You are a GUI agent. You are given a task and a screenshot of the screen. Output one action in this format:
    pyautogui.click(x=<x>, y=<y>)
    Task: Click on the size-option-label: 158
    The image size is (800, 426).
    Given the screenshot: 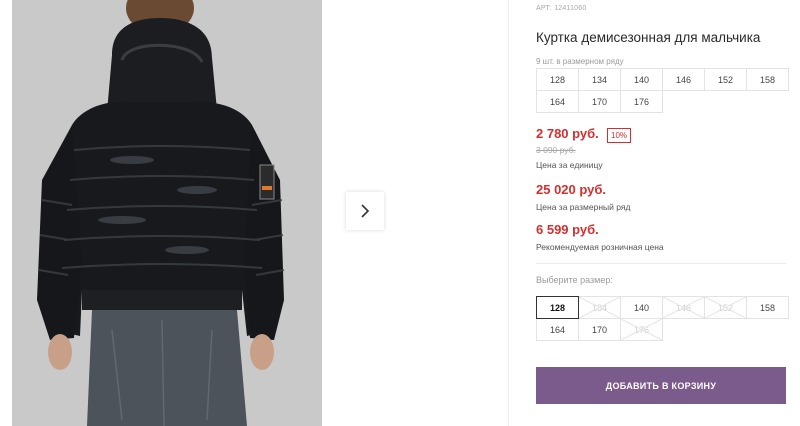 What is the action you would take?
    pyautogui.click(x=767, y=307)
    